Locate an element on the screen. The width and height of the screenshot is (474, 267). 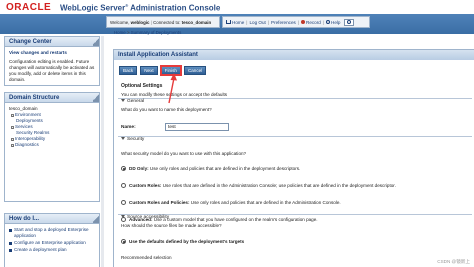
howto-label: Configure an Enterprise application is located at coordinates (50, 242).